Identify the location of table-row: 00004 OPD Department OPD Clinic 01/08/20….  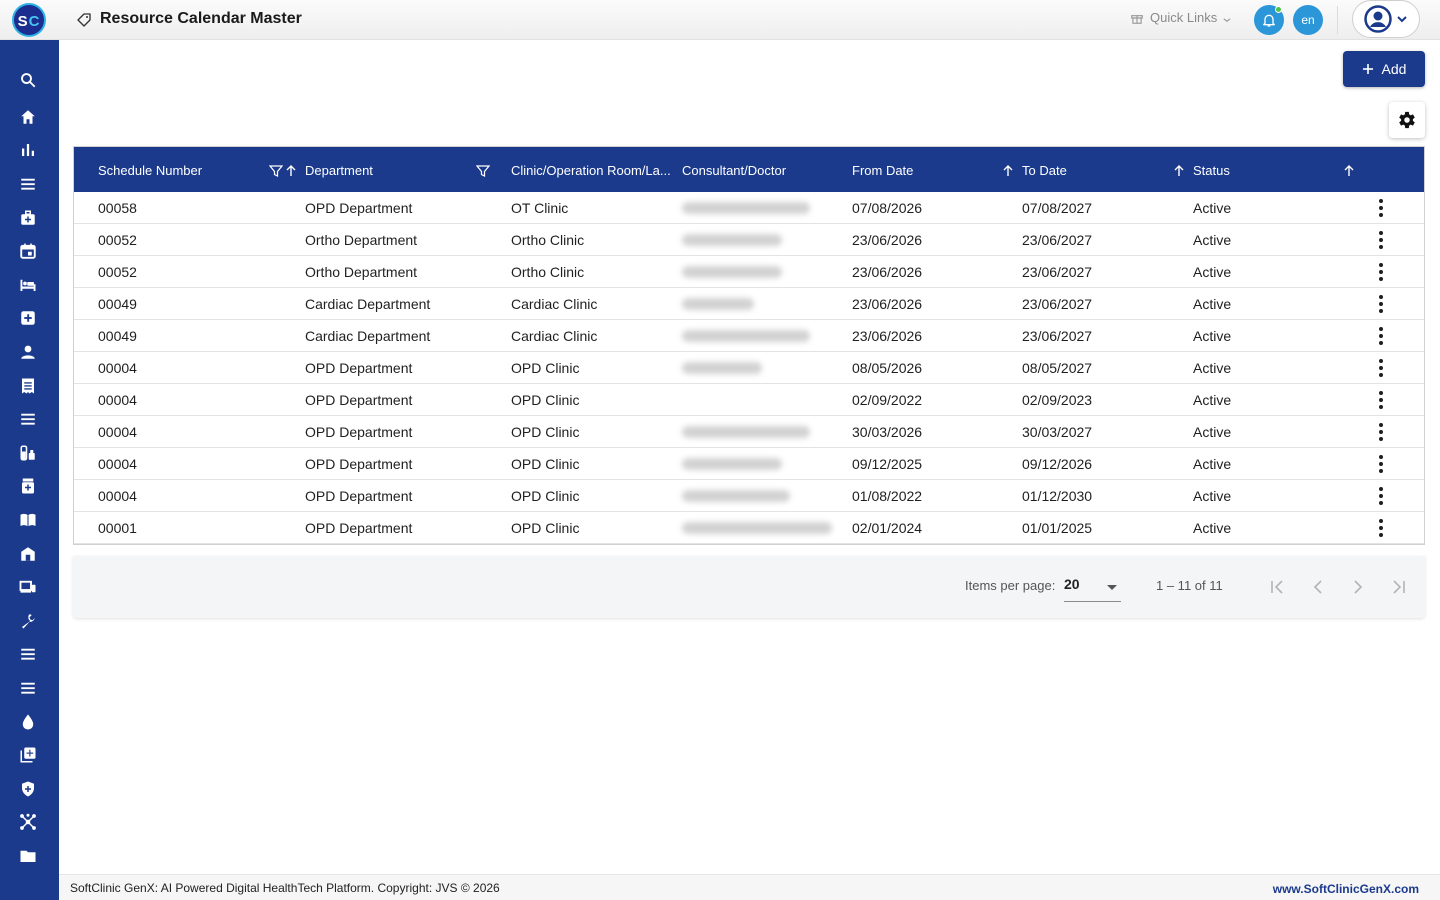
(749, 496).